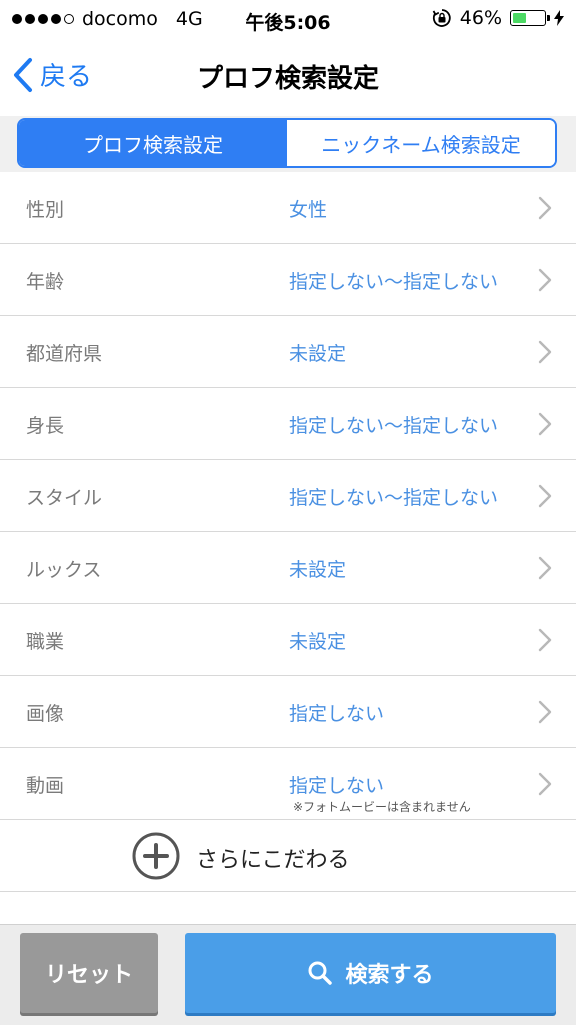 This screenshot has width=576, height=1025. What do you see at coordinates (548, 18) in the screenshot?
I see `battery-tip` at bounding box center [548, 18].